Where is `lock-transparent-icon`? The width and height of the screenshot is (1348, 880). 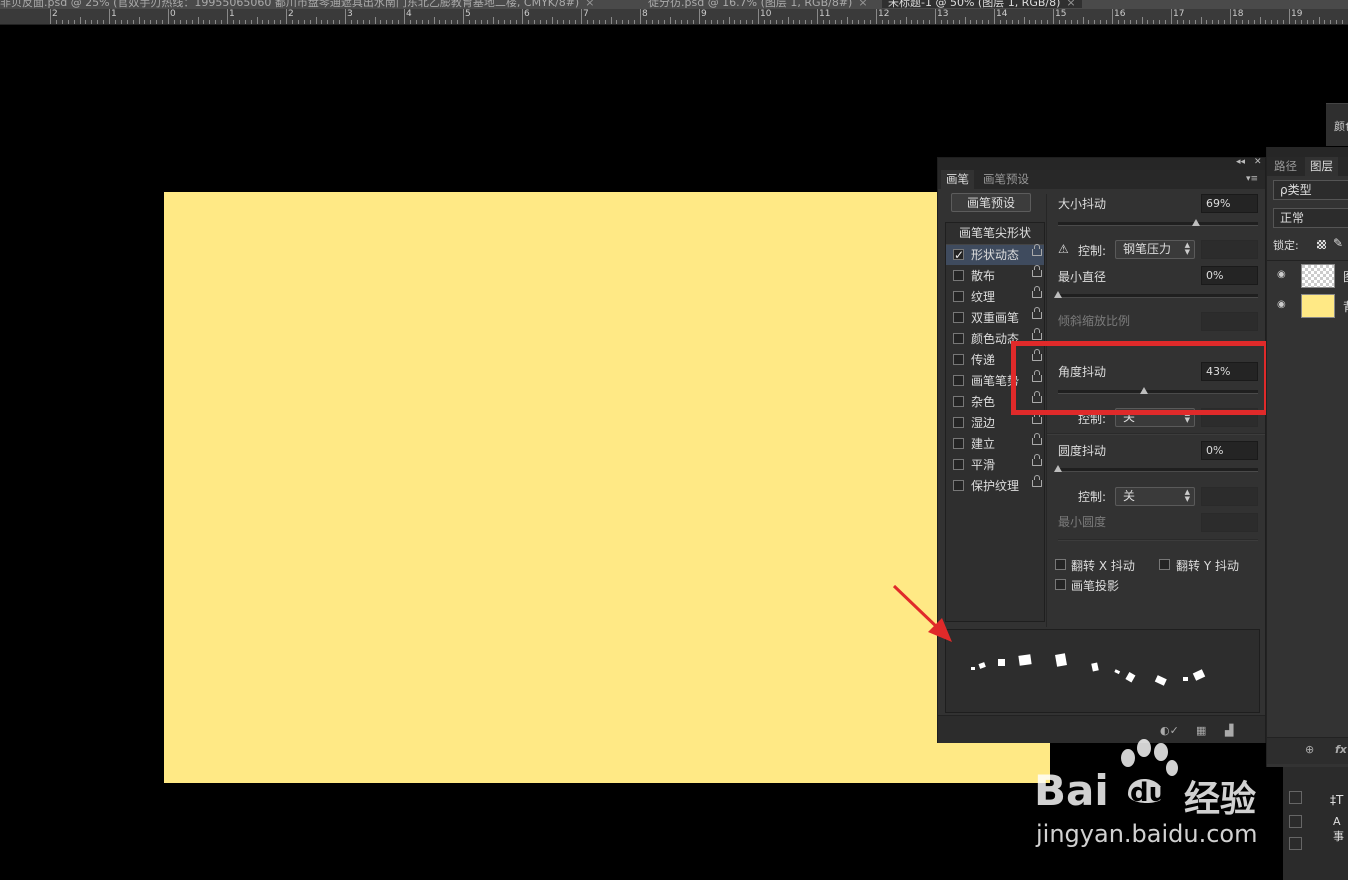
lock-transparent-icon is located at coordinates (1321, 244).